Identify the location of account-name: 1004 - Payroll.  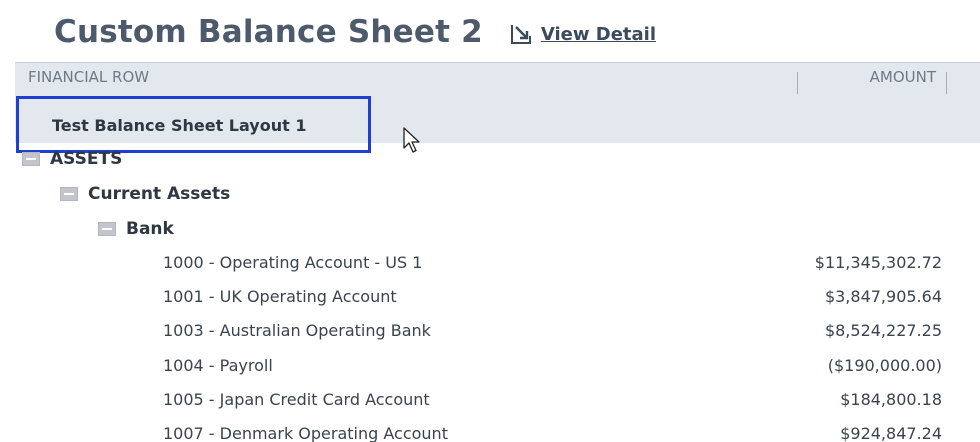
(218, 365).